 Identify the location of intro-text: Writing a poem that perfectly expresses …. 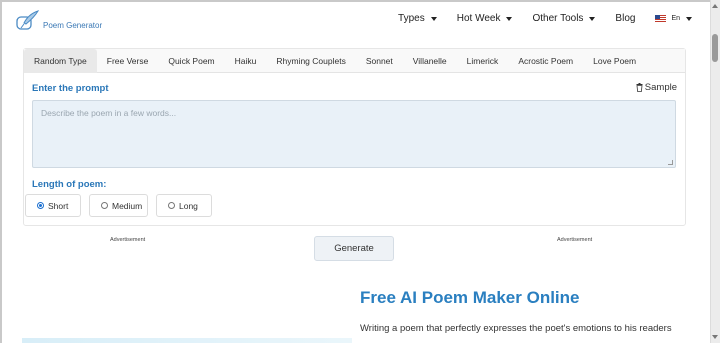
(516, 328).